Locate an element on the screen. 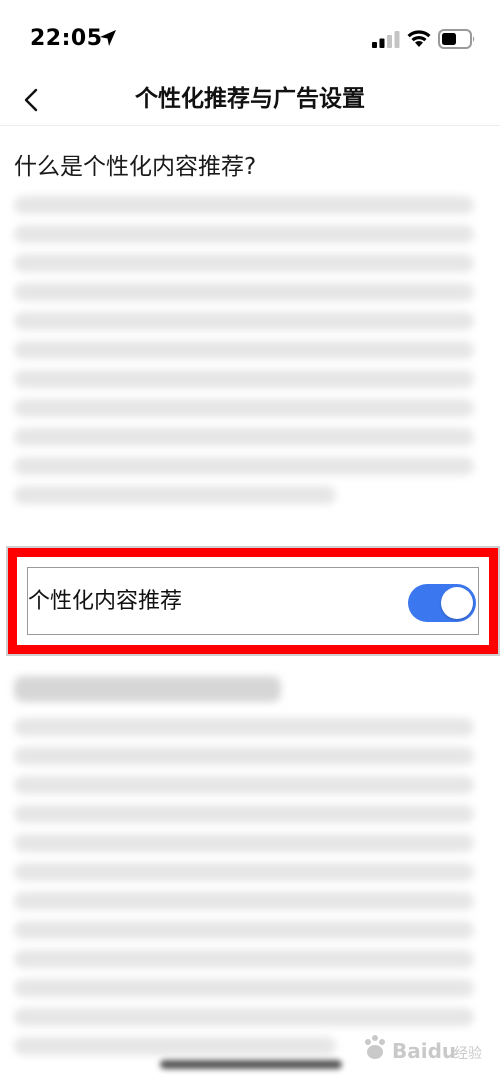 The image size is (500, 1083). blurred-section-heading is located at coordinates (147, 689).